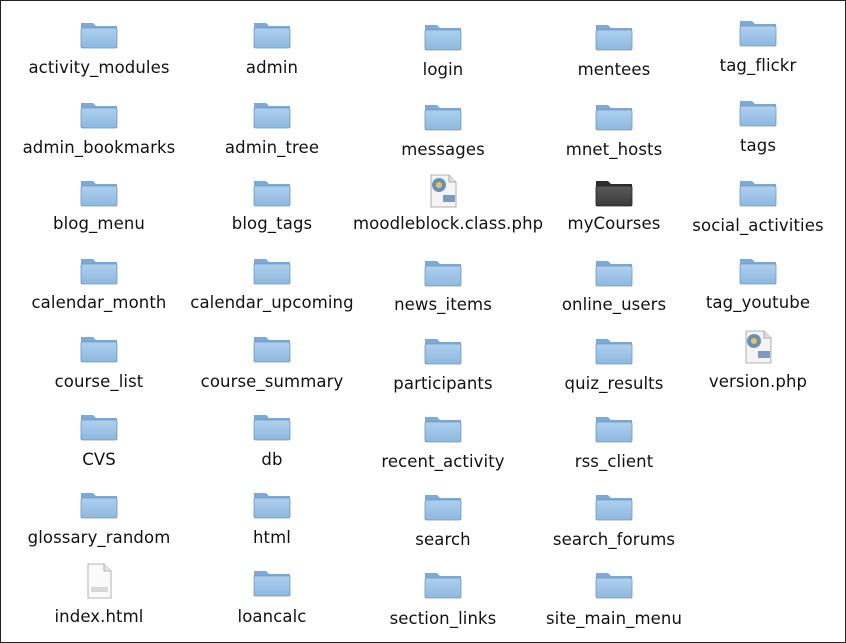 The height and width of the screenshot is (643, 846). I want to click on file-label: html, so click(272, 537).